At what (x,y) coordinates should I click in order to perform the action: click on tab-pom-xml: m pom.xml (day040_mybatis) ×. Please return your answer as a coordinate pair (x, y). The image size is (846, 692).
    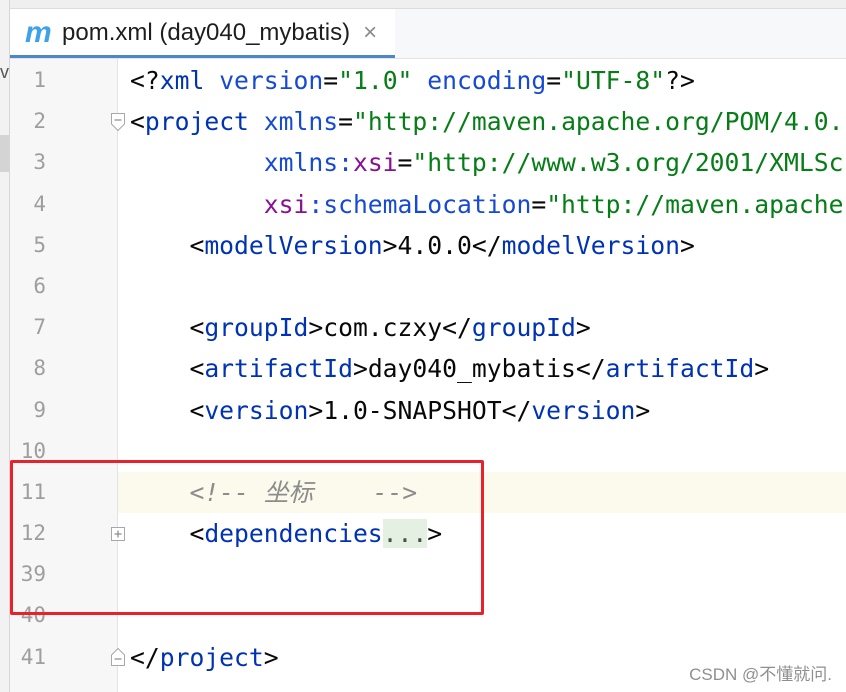
    Looking at the image, I should click on (202, 33).